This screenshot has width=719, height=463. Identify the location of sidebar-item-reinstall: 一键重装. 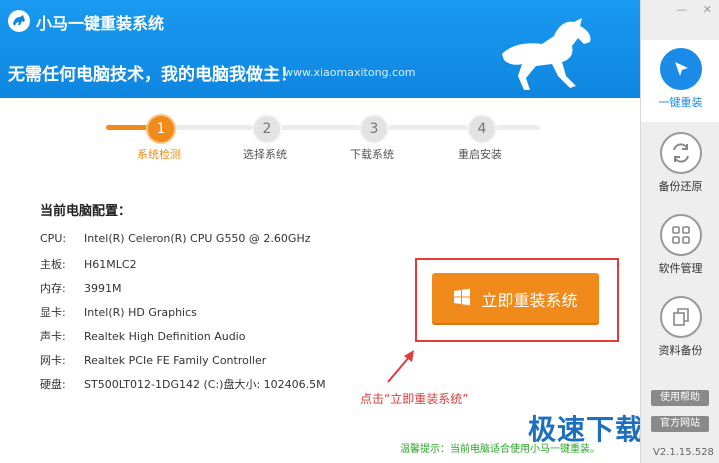
(680, 81).